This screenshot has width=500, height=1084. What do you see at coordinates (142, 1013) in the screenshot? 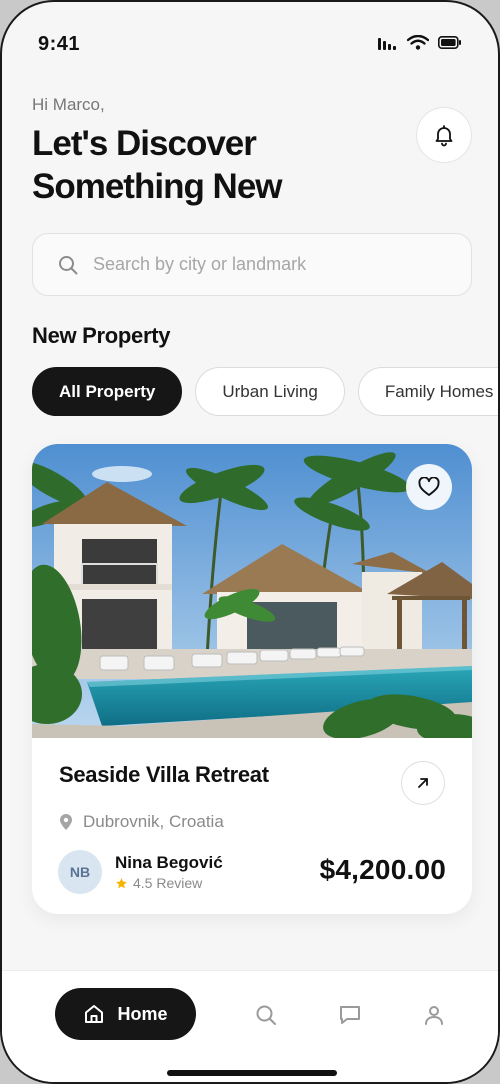
I see `nav-home-label: Home` at bounding box center [142, 1013].